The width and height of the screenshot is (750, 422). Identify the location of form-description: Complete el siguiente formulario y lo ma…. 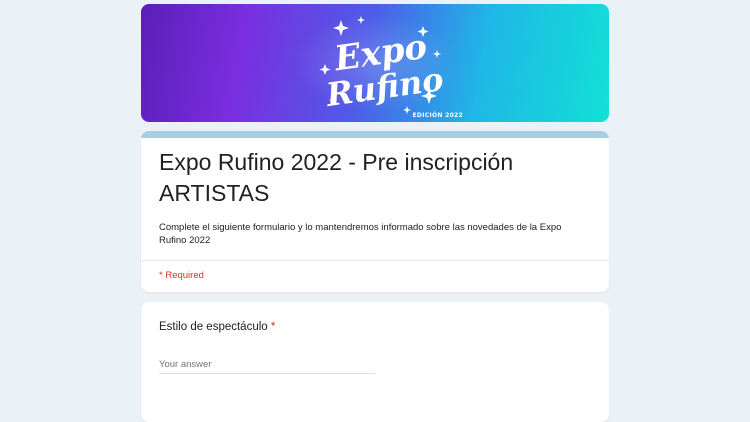
(360, 234).